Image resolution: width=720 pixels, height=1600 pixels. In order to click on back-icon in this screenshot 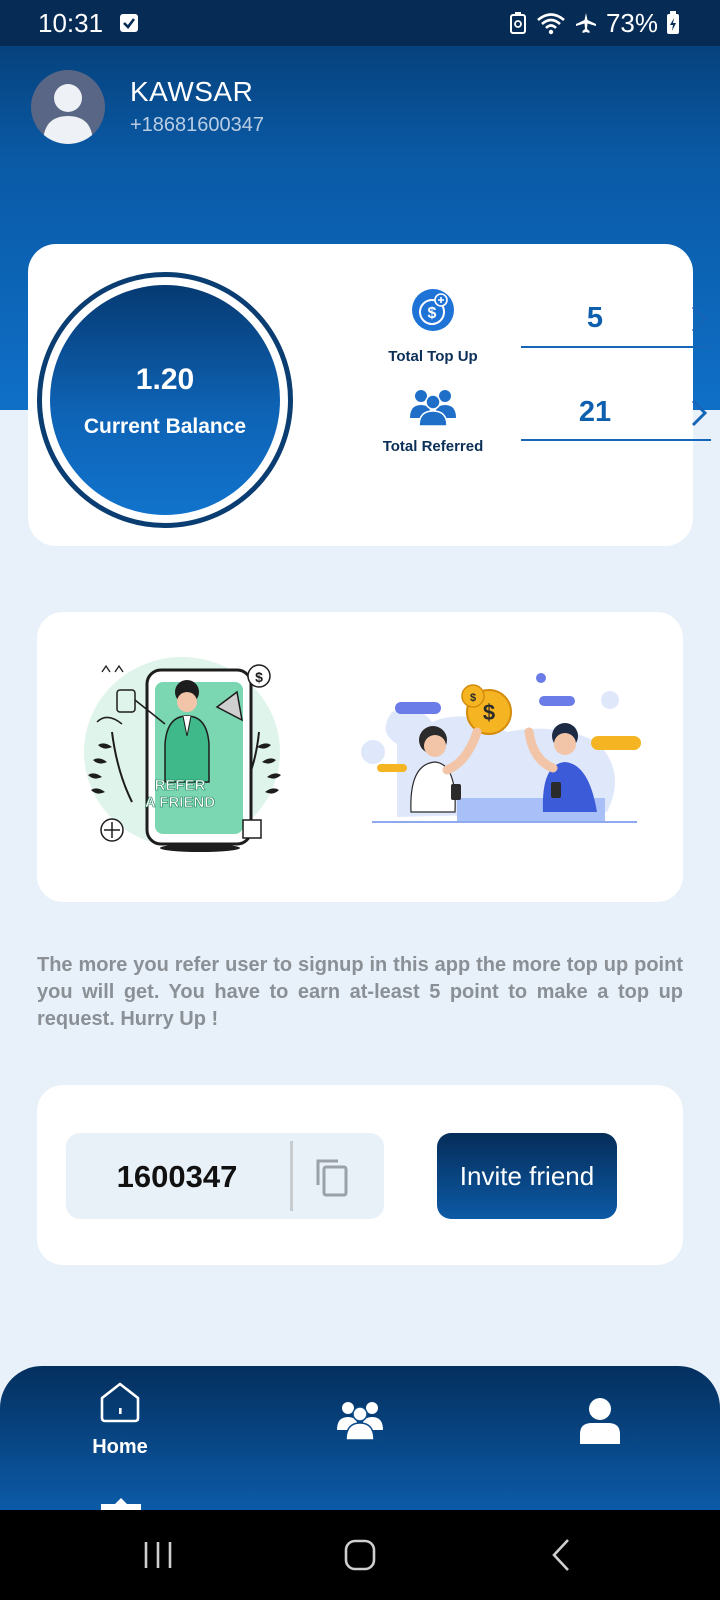, I will do `click(562, 1555)`.